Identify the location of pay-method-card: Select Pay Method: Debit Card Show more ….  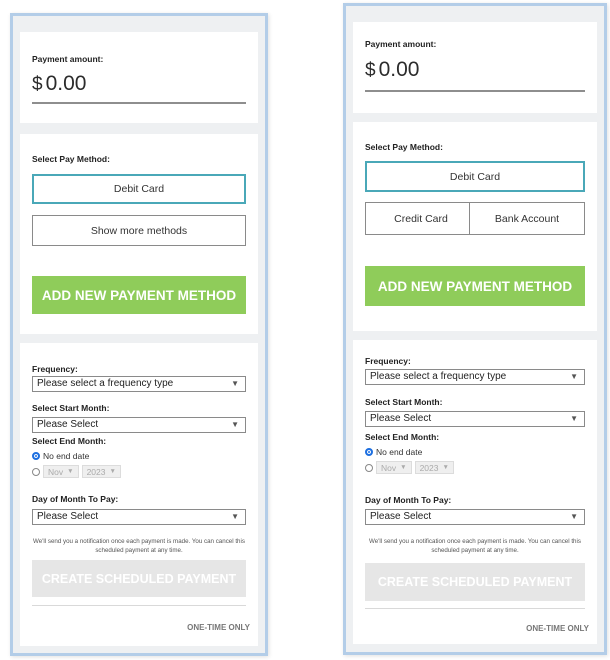
(139, 234).